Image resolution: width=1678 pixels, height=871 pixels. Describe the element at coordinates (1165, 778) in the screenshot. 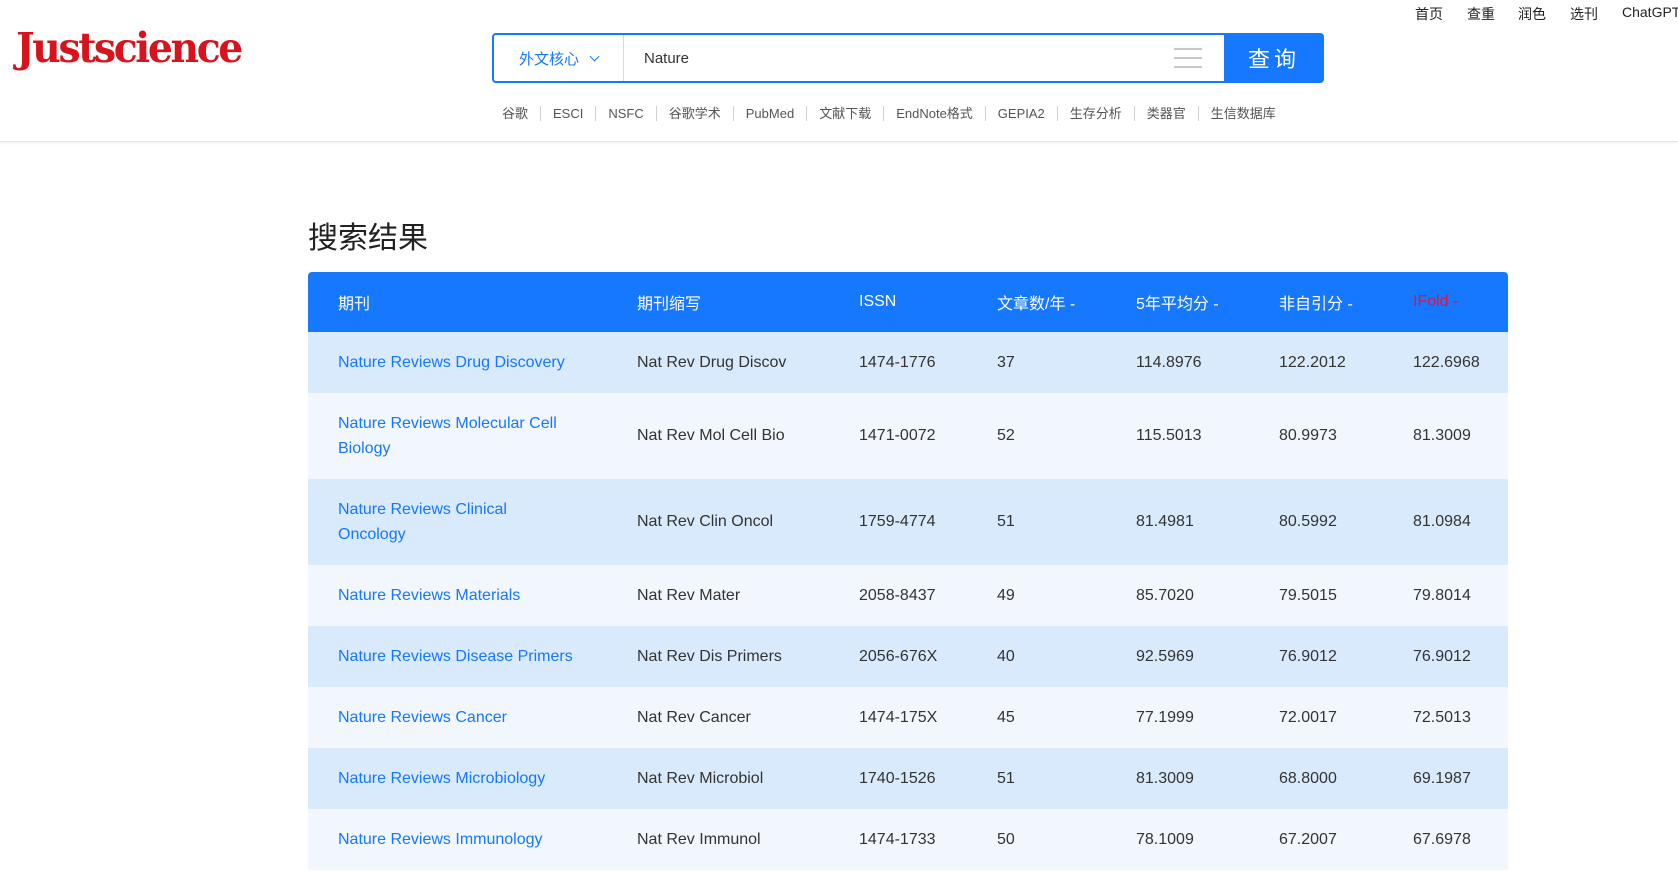

I see `journal-avg5: 81.3009` at that location.